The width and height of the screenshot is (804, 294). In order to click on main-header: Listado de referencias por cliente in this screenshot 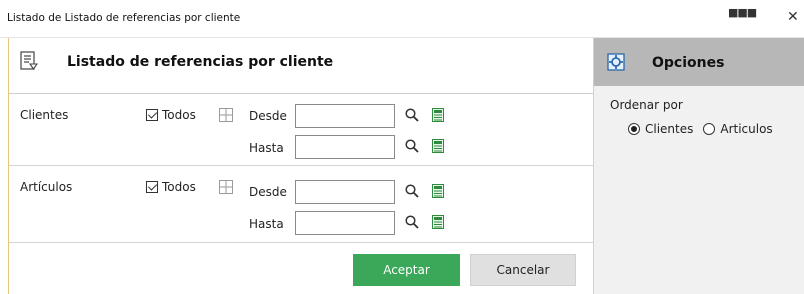, I will do `click(301, 66)`.